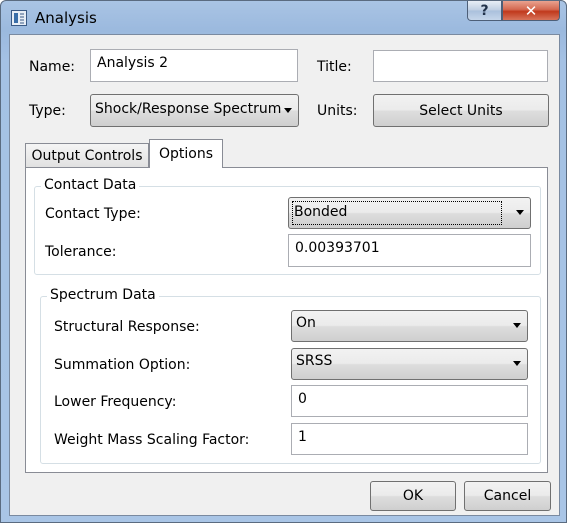 This screenshot has height=525, width=569. Describe the element at coordinates (103, 295) in the screenshot. I see `spectrum-data-title: Spectrum Data` at that location.